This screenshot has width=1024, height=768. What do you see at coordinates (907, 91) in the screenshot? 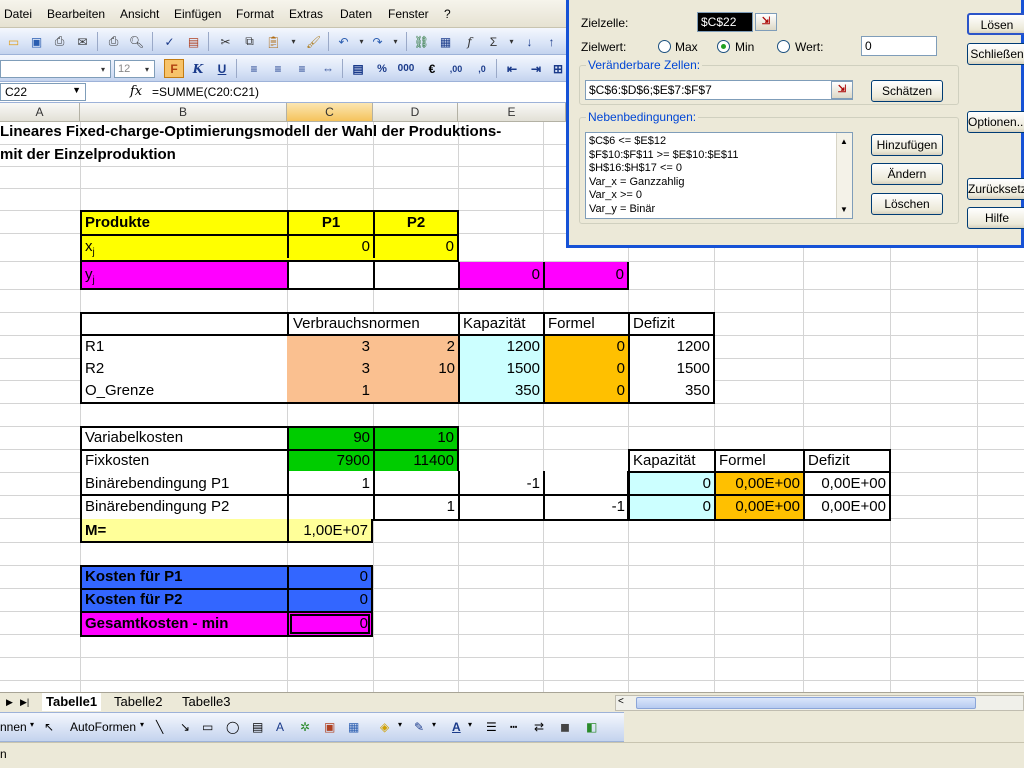
I see `schaetzen-button: Schätzen` at bounding box center [907, 91].